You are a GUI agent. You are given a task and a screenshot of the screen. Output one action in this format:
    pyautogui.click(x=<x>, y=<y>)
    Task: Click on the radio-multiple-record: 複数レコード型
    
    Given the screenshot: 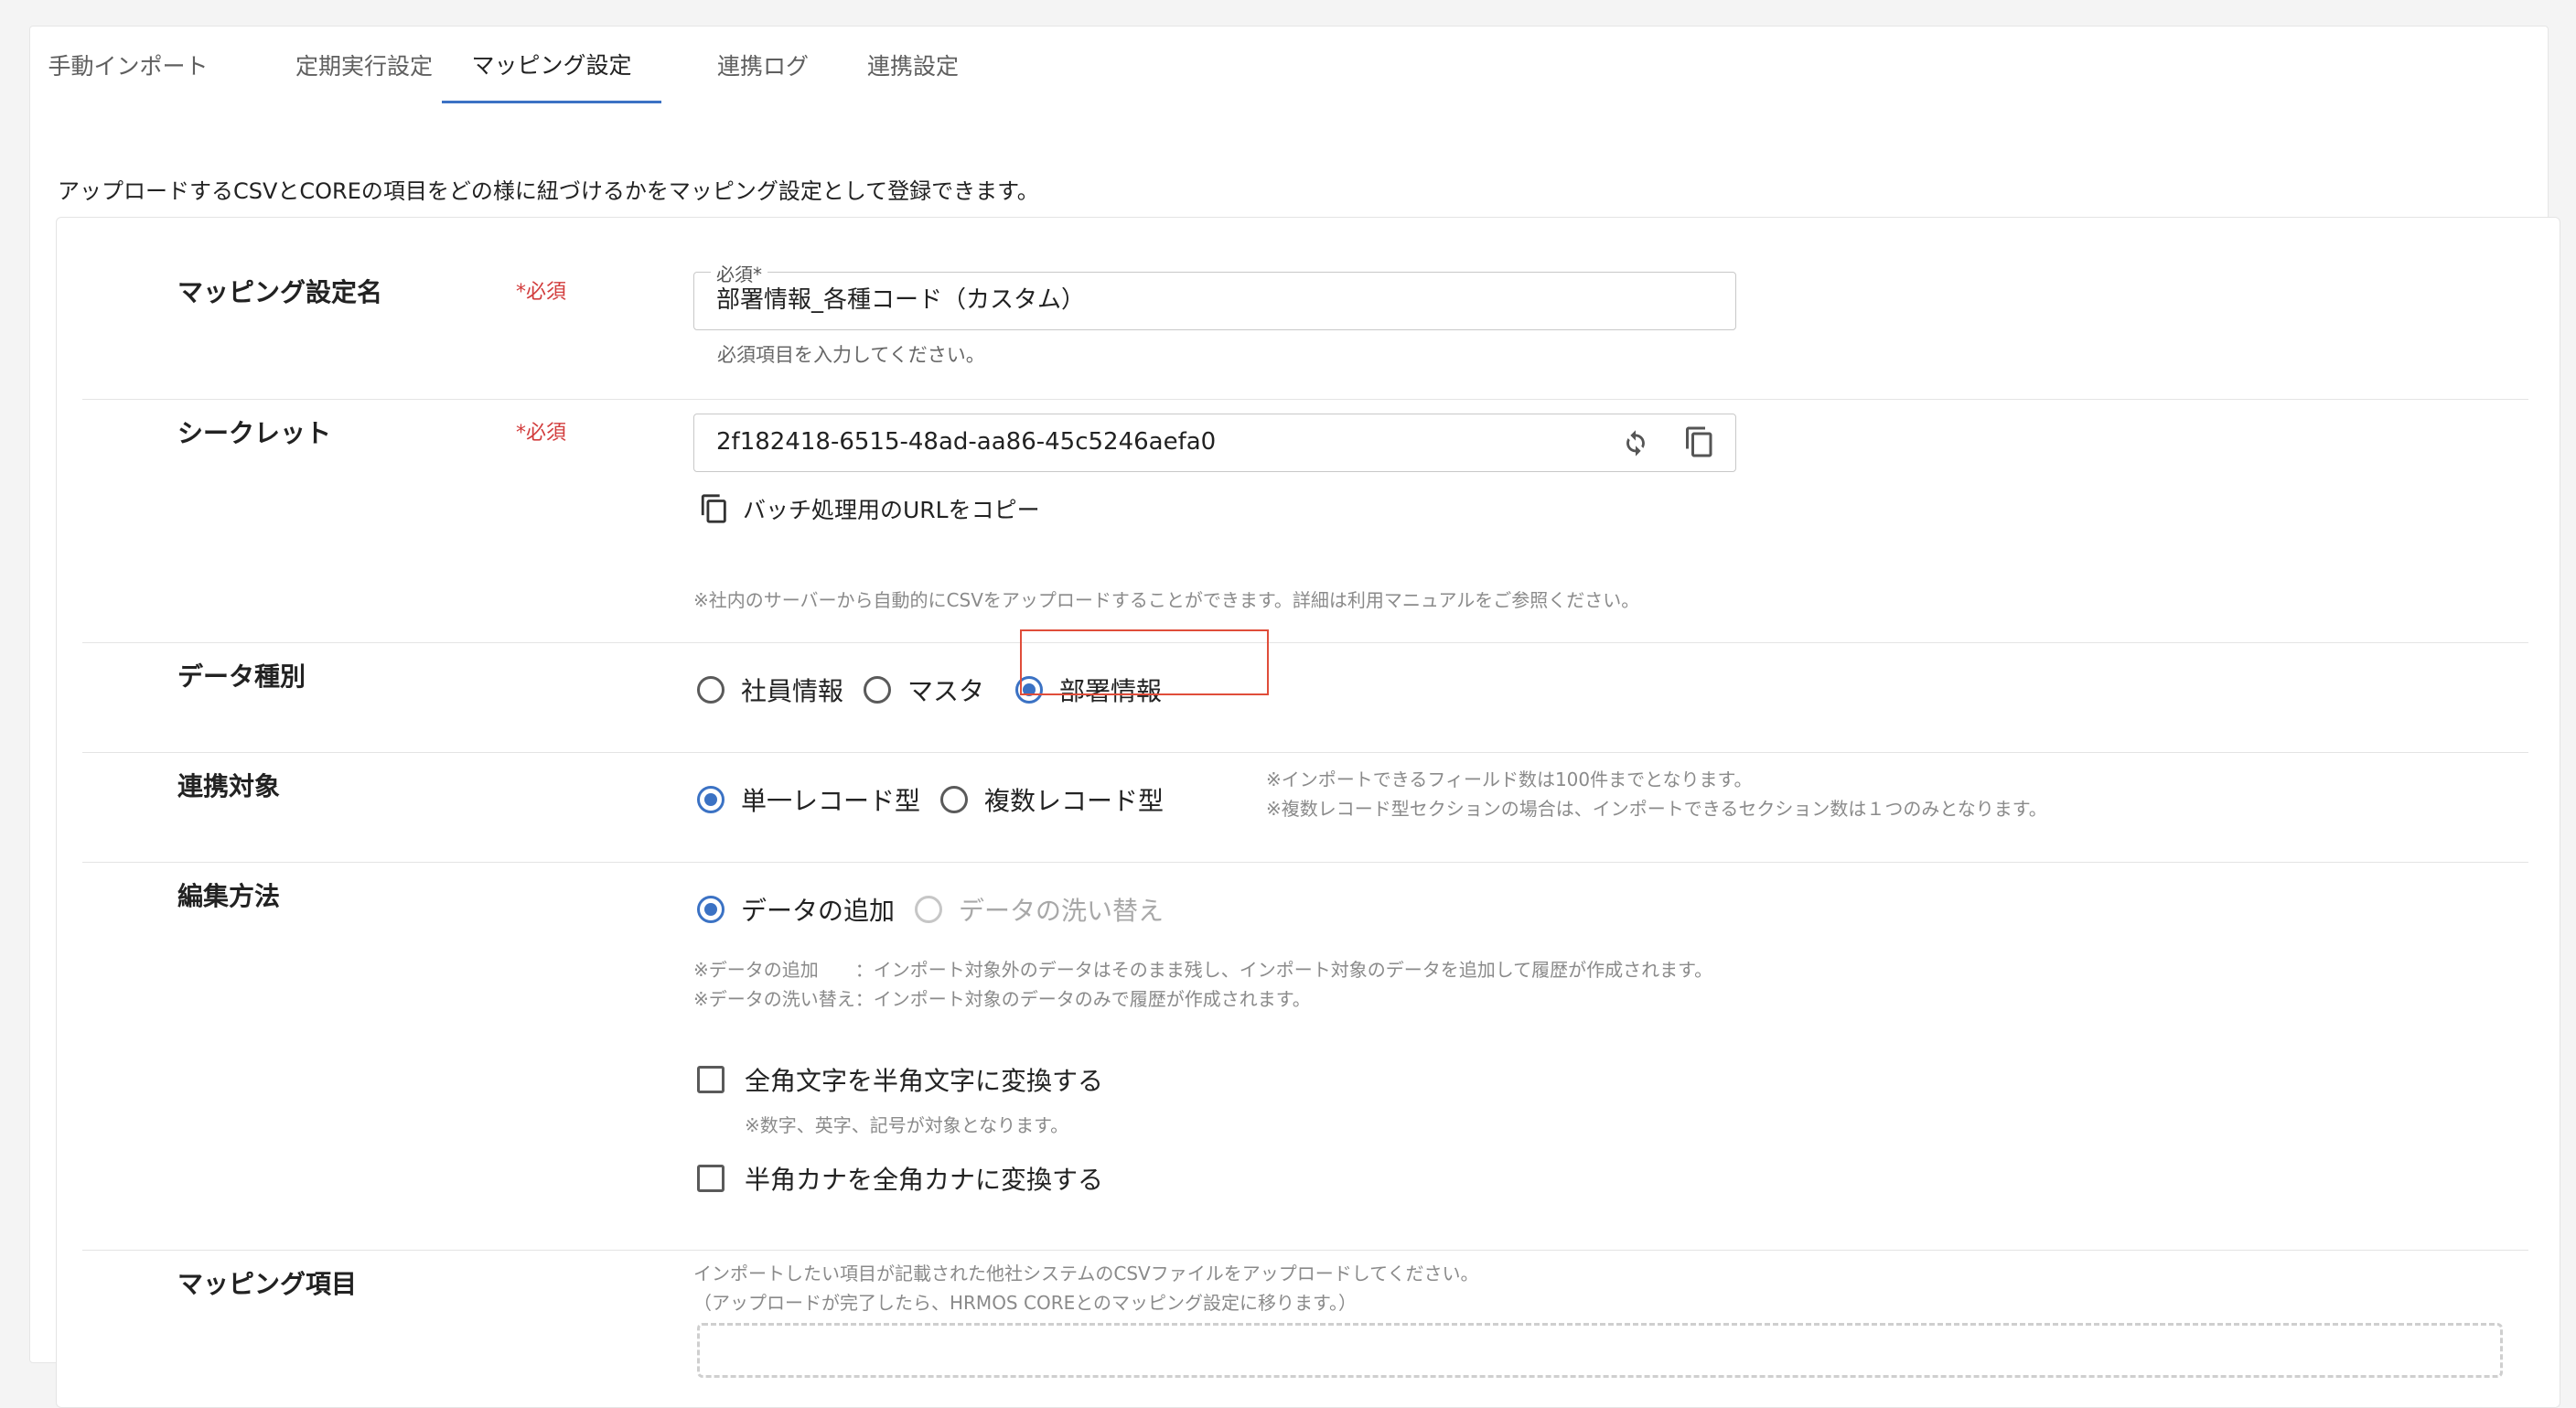 What is the action you would take?
    pyautogui.click(x=1052, y=799)
    